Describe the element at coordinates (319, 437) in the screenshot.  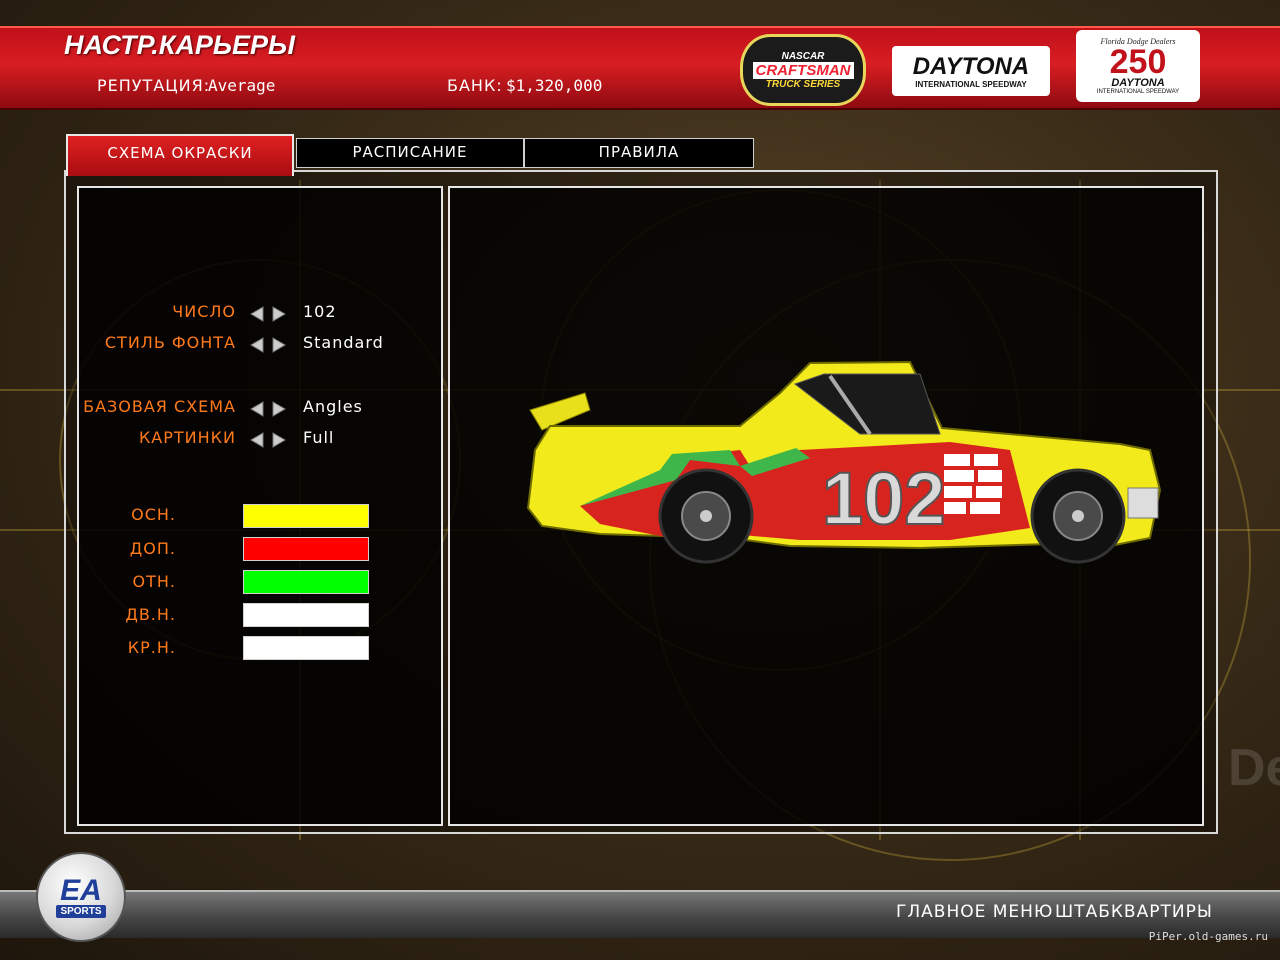
I see `option-value-decals: Full` at that location.